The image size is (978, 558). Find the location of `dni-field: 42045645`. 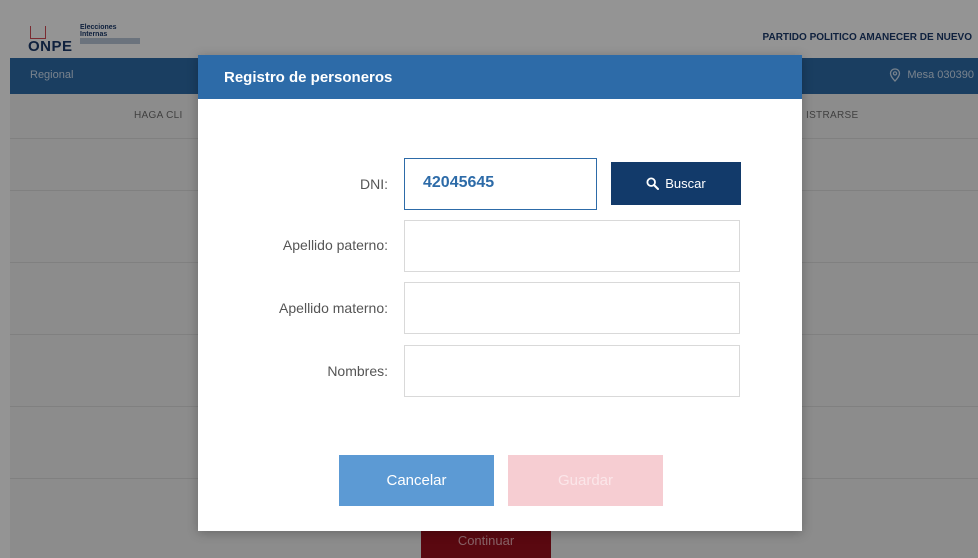

dni-field: 42045645 is located at coordinates (500, 184).